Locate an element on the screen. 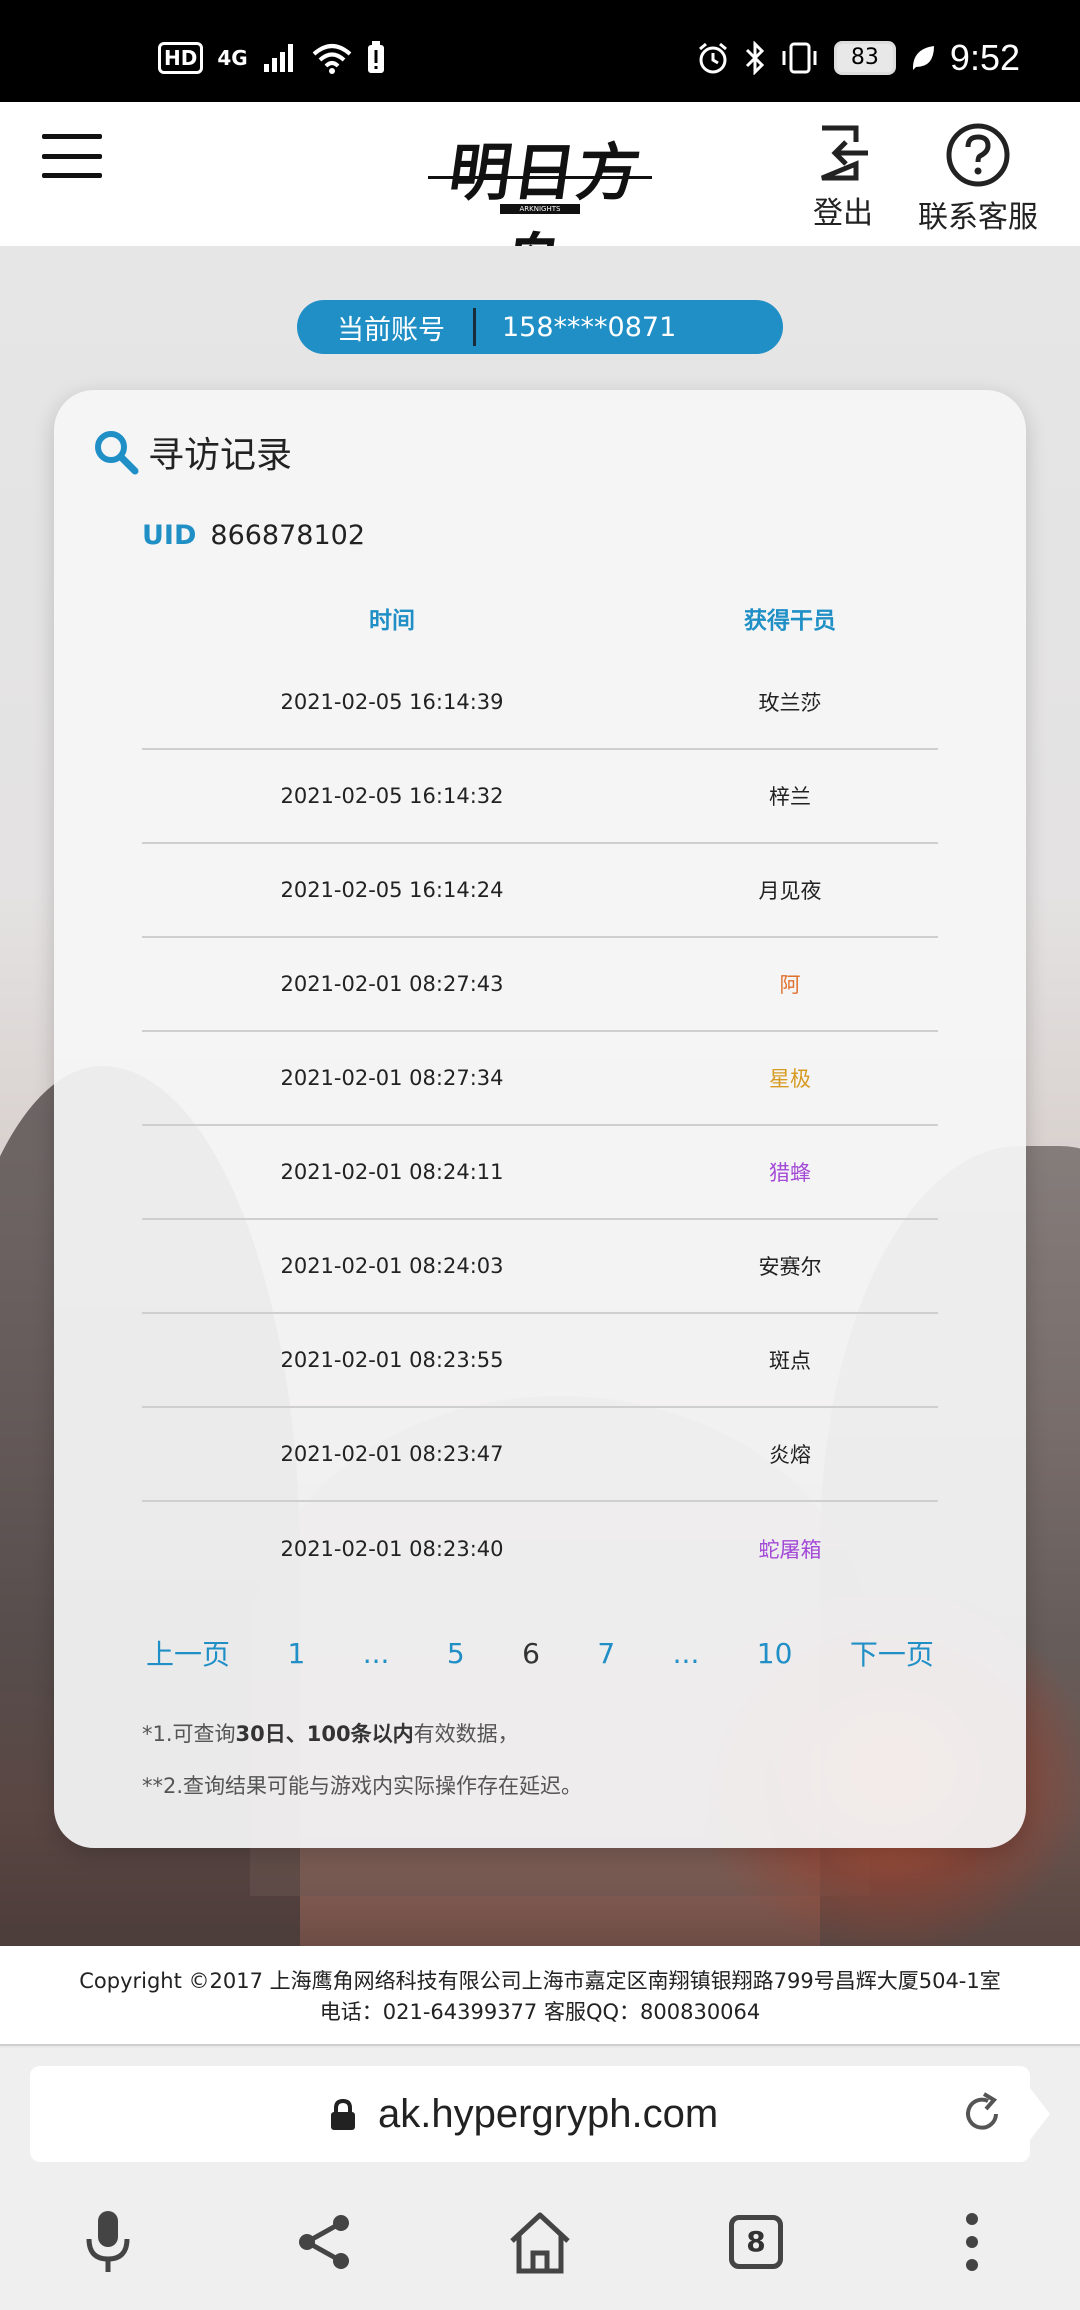  account-label: 当前账号 is located at coordinates (391, 330).